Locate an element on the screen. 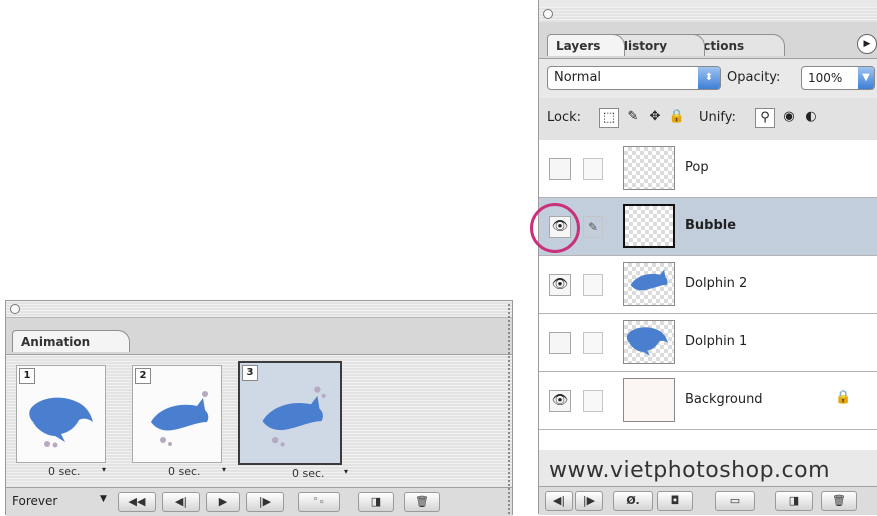 Image resolution: width=877 pixels, height=516 pixels. animation-title-bar is located at coordinates (259, 309).